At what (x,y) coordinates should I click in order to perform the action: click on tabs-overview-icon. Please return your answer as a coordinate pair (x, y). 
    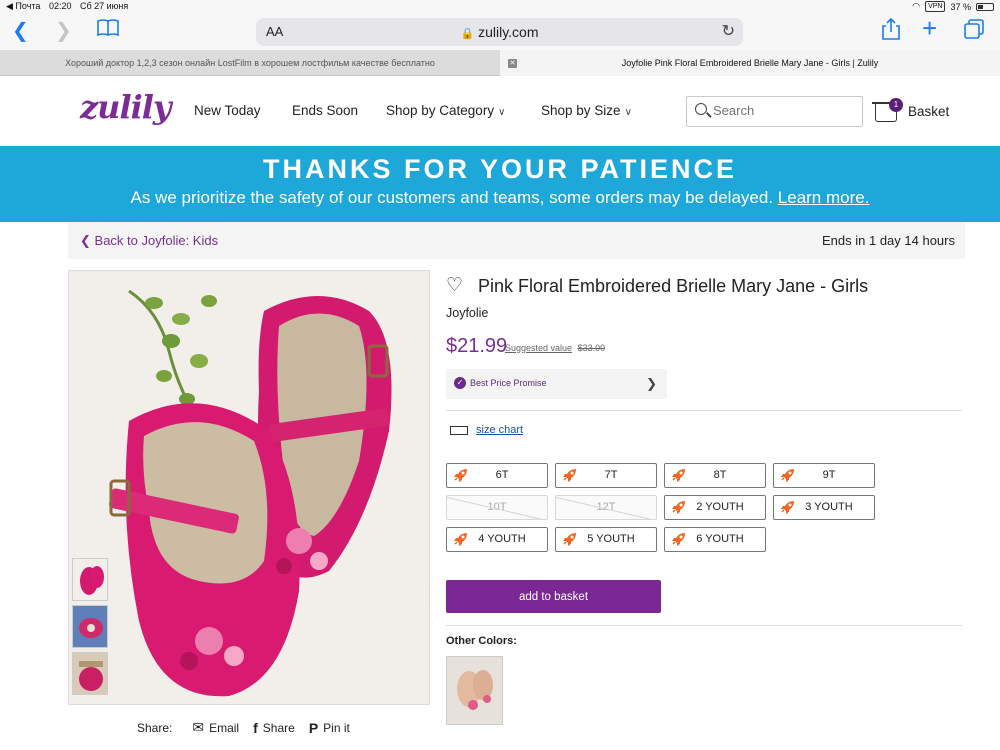
    Looking at the image, I should click on (974, 31).